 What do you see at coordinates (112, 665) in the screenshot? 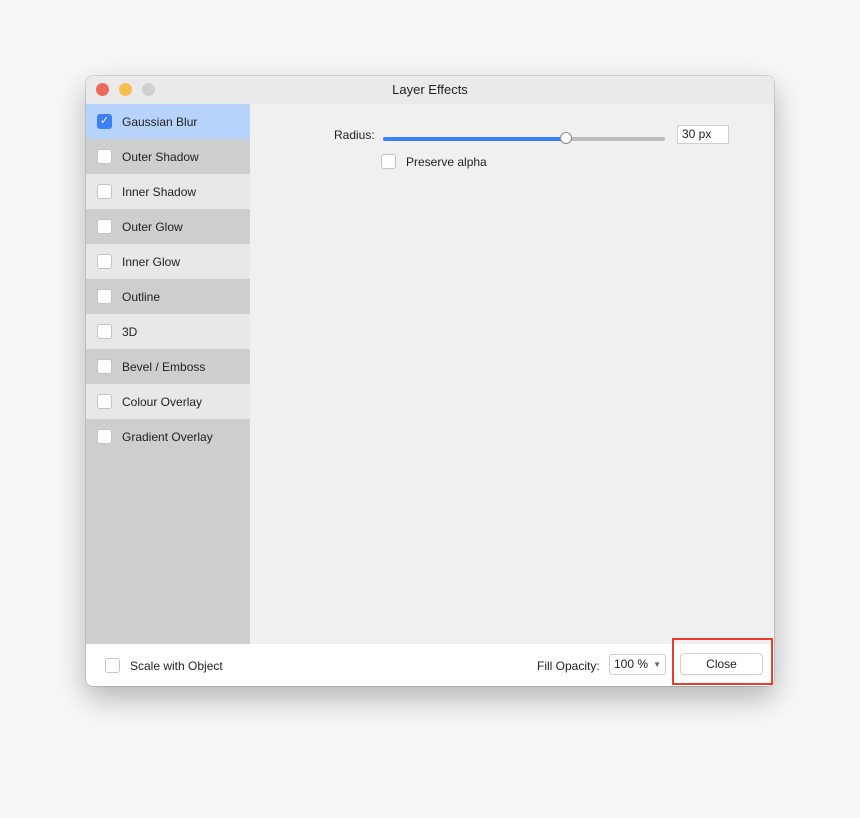
I see `scale-with-object-checkbox` at bounding box center [112, 665].